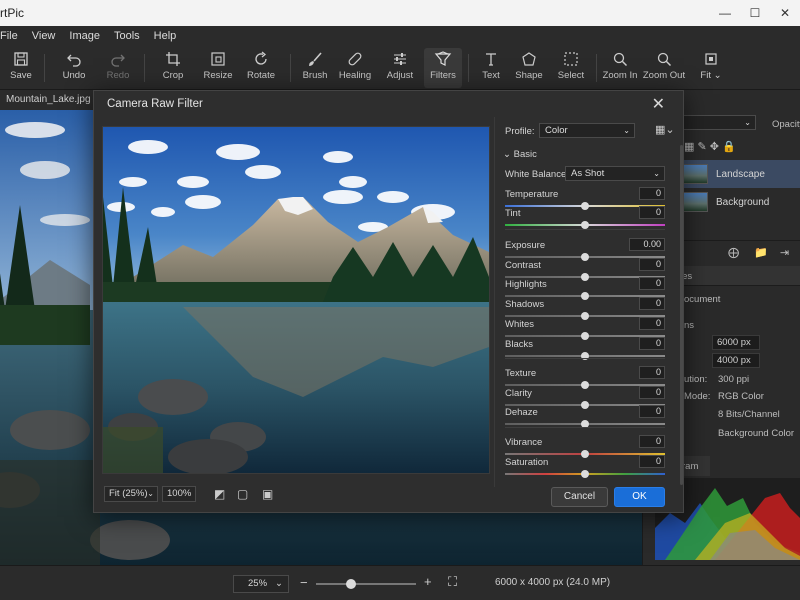 Image resolution: width=800 pixels, height=600 pixels. I want to click on redo-button: Redo, so click(118, 68).